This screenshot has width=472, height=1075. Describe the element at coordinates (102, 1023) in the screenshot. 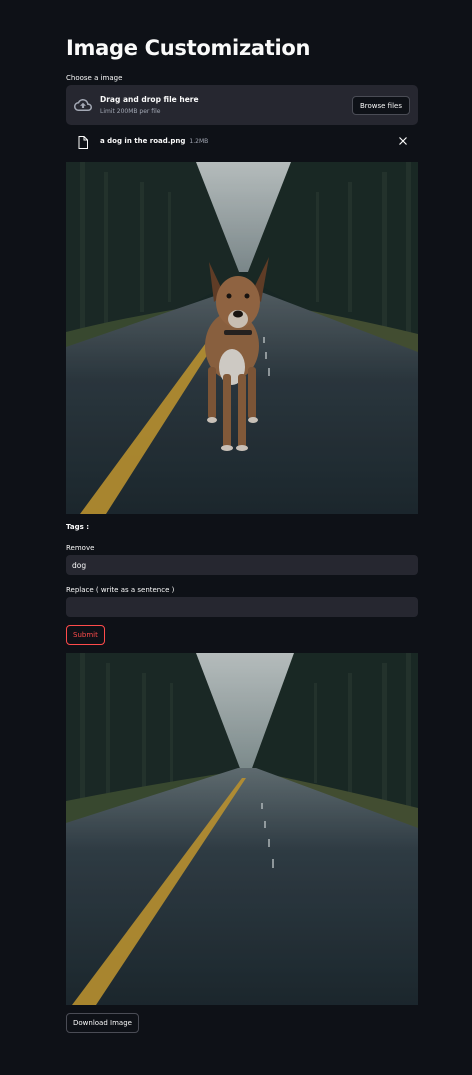

I see `download-image-button: Download Image` at that location.